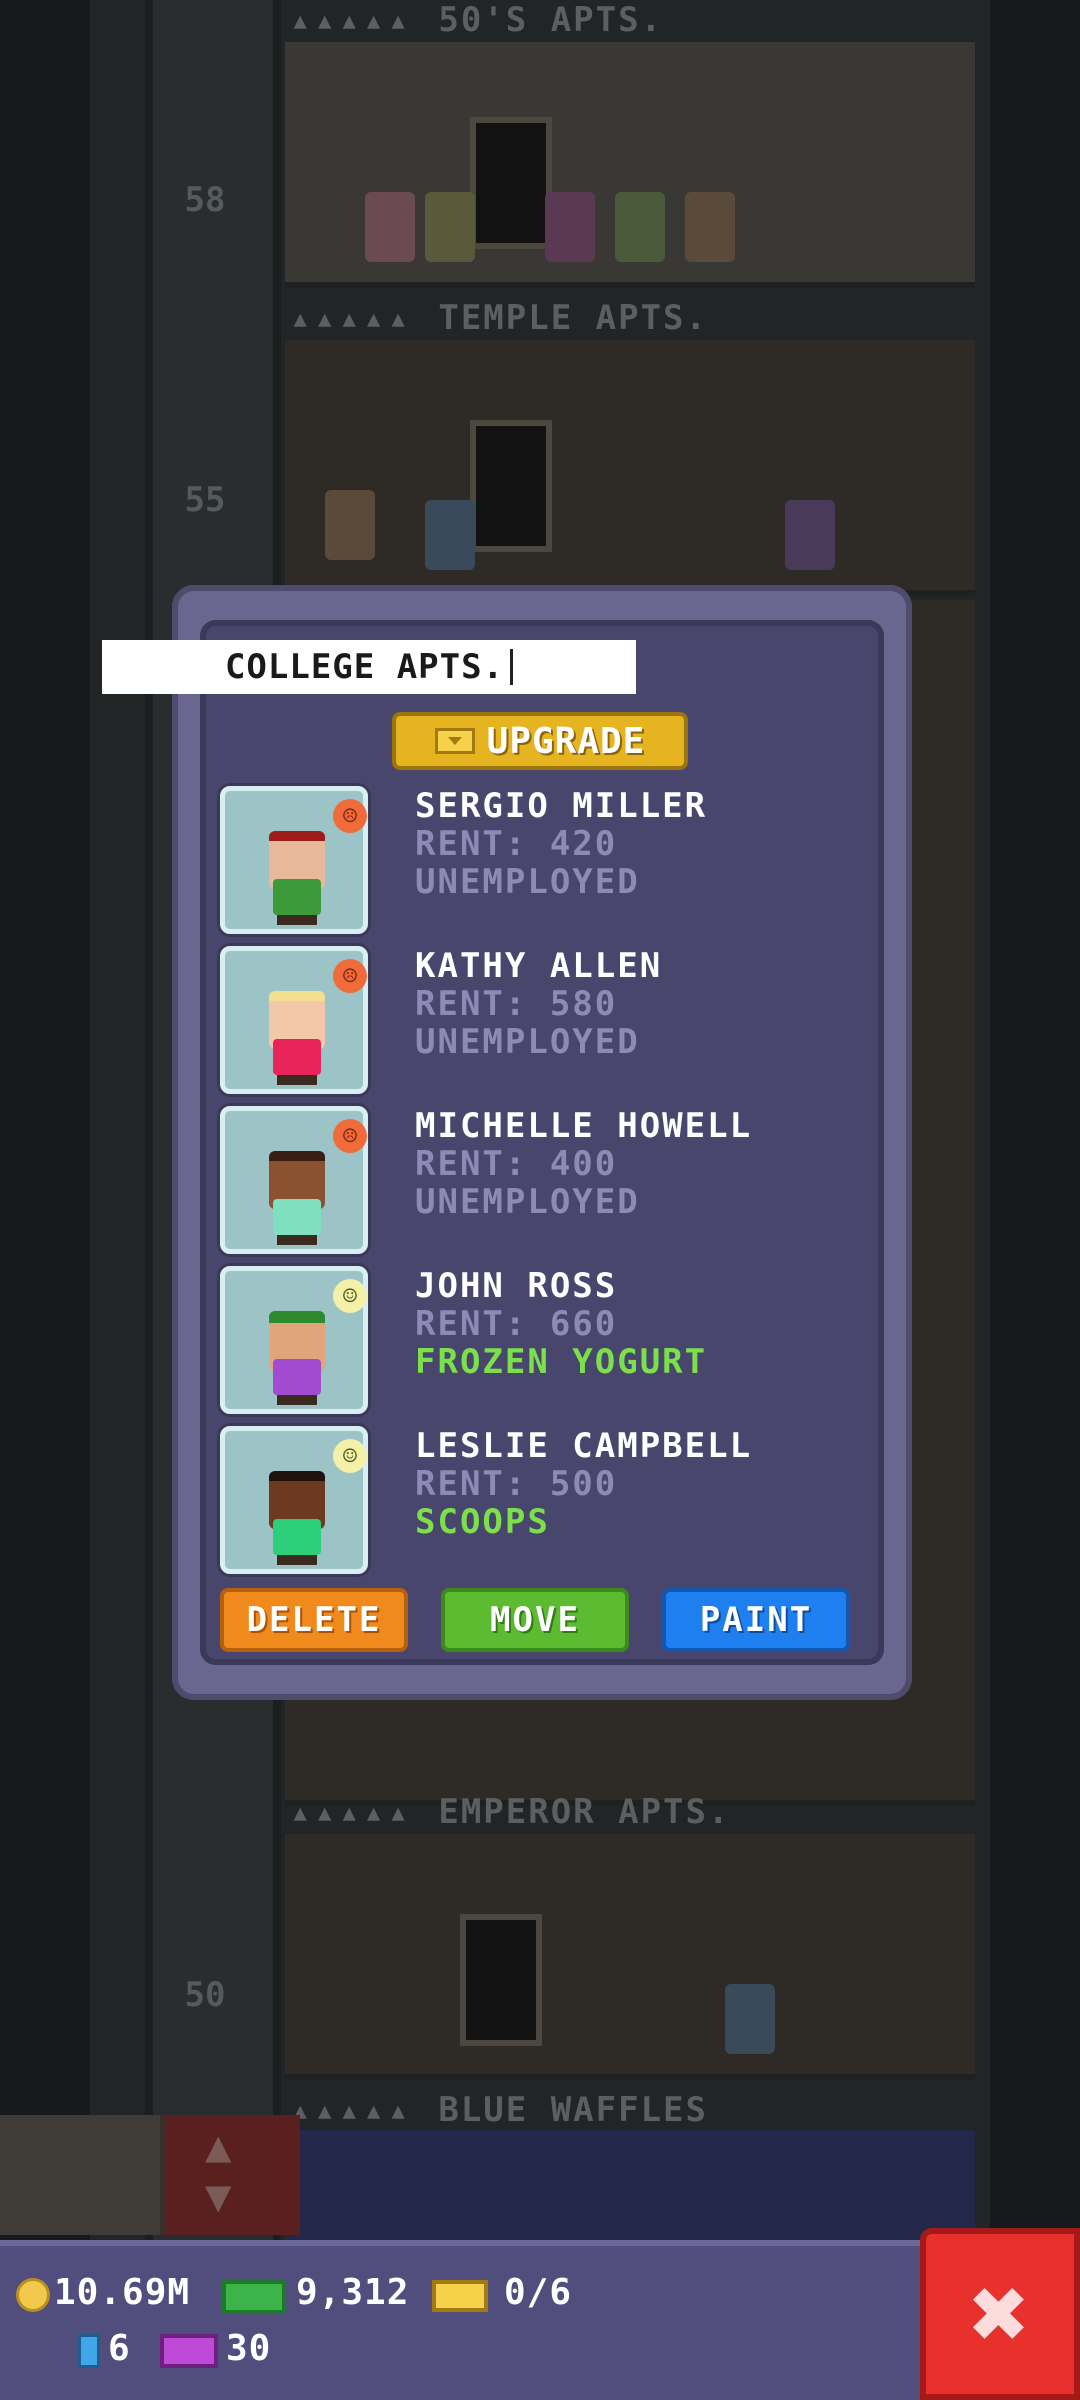 The width and height of the screenshot is (1080, 2400). Describe the element at coordinates (218, 2146) in the screenshot. I see `elevator-up-arrow-icon: ▲` at that location.